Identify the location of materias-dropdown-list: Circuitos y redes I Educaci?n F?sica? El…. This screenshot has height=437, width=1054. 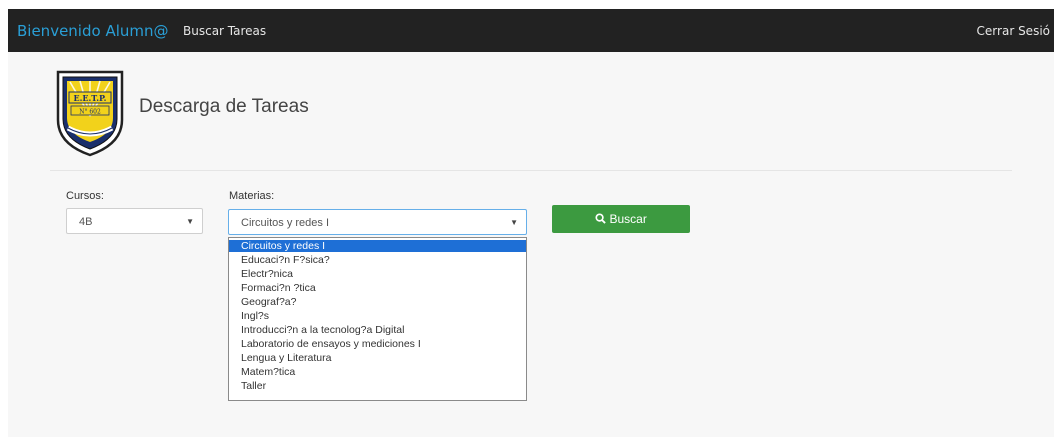
(377, 319).